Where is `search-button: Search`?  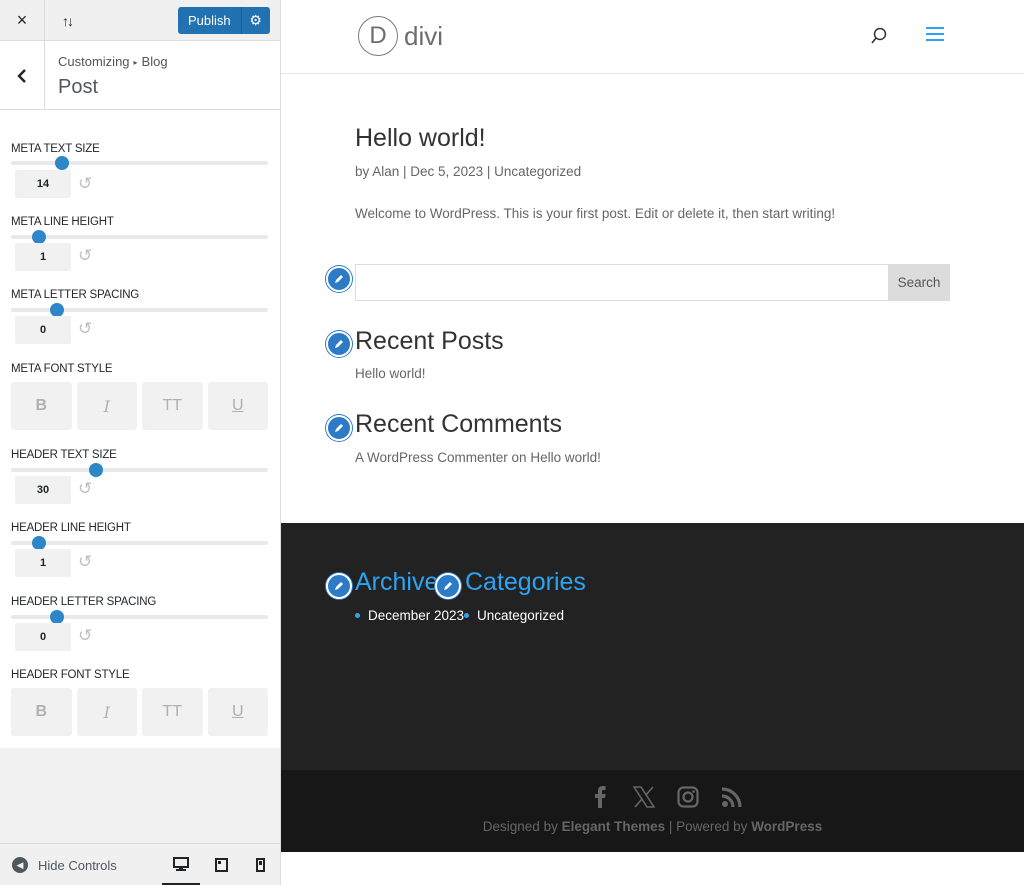
search-button: Search is located at coordinates (919, 282).